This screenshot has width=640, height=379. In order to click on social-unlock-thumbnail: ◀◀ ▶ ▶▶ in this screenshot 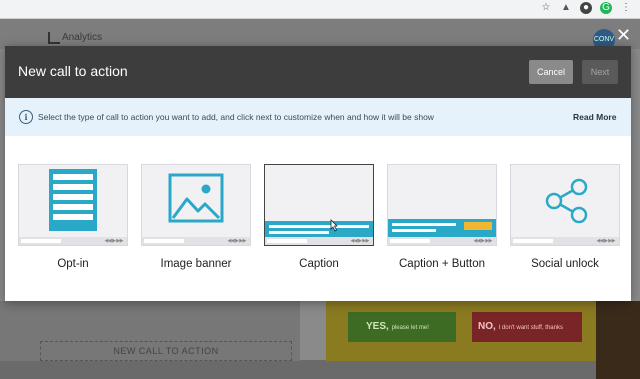, I will do `click(565, 205)`.